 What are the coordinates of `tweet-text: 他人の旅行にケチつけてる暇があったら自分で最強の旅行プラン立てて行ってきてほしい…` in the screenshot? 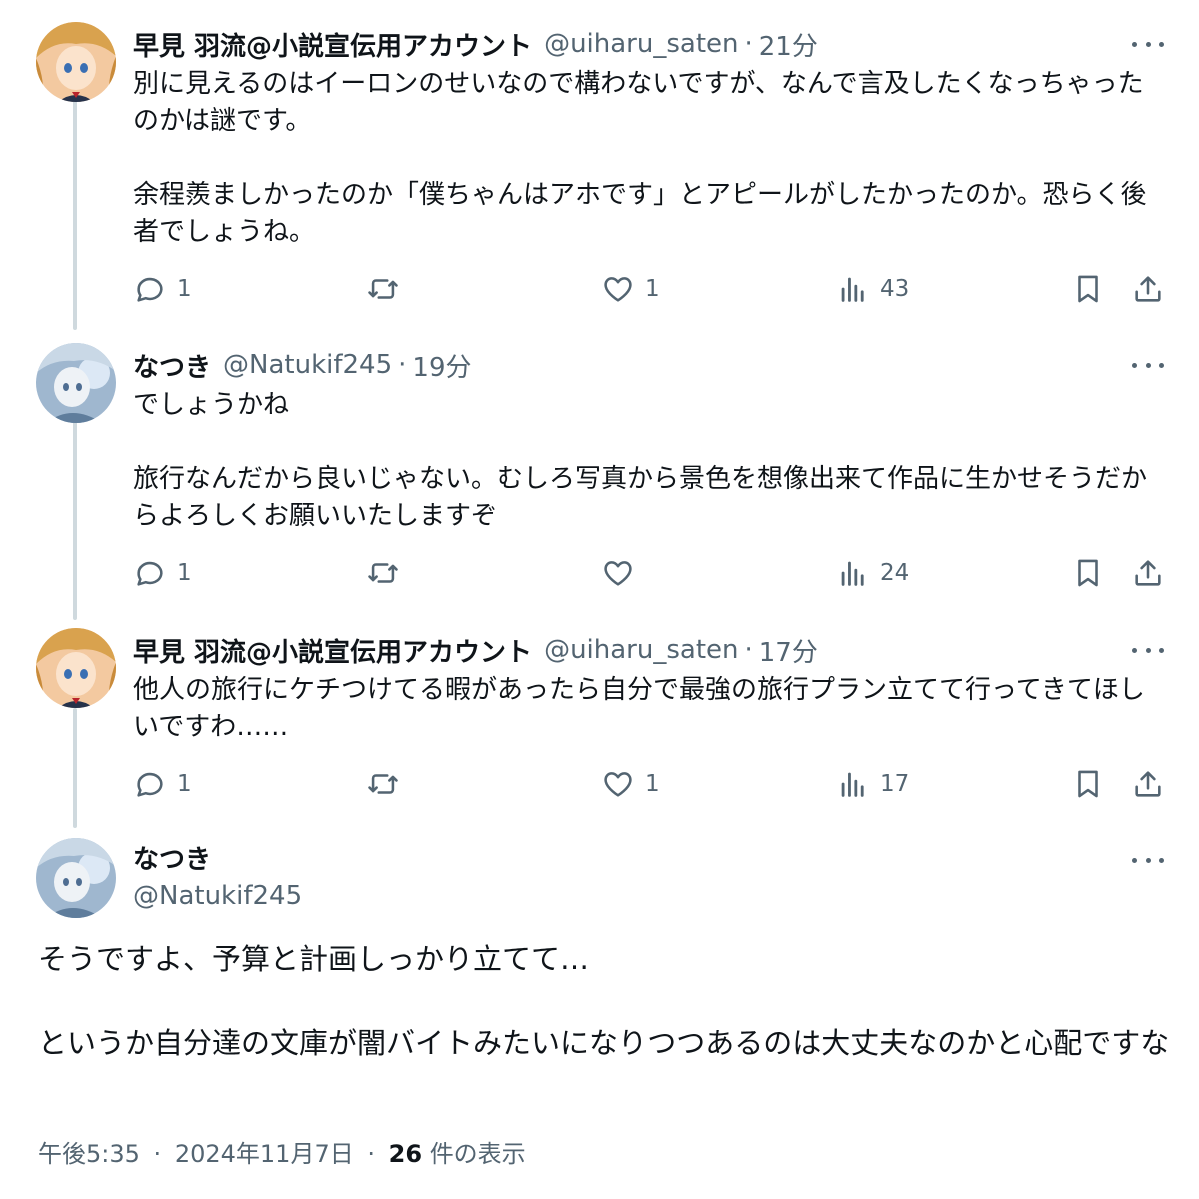 It's located at (651, 709).